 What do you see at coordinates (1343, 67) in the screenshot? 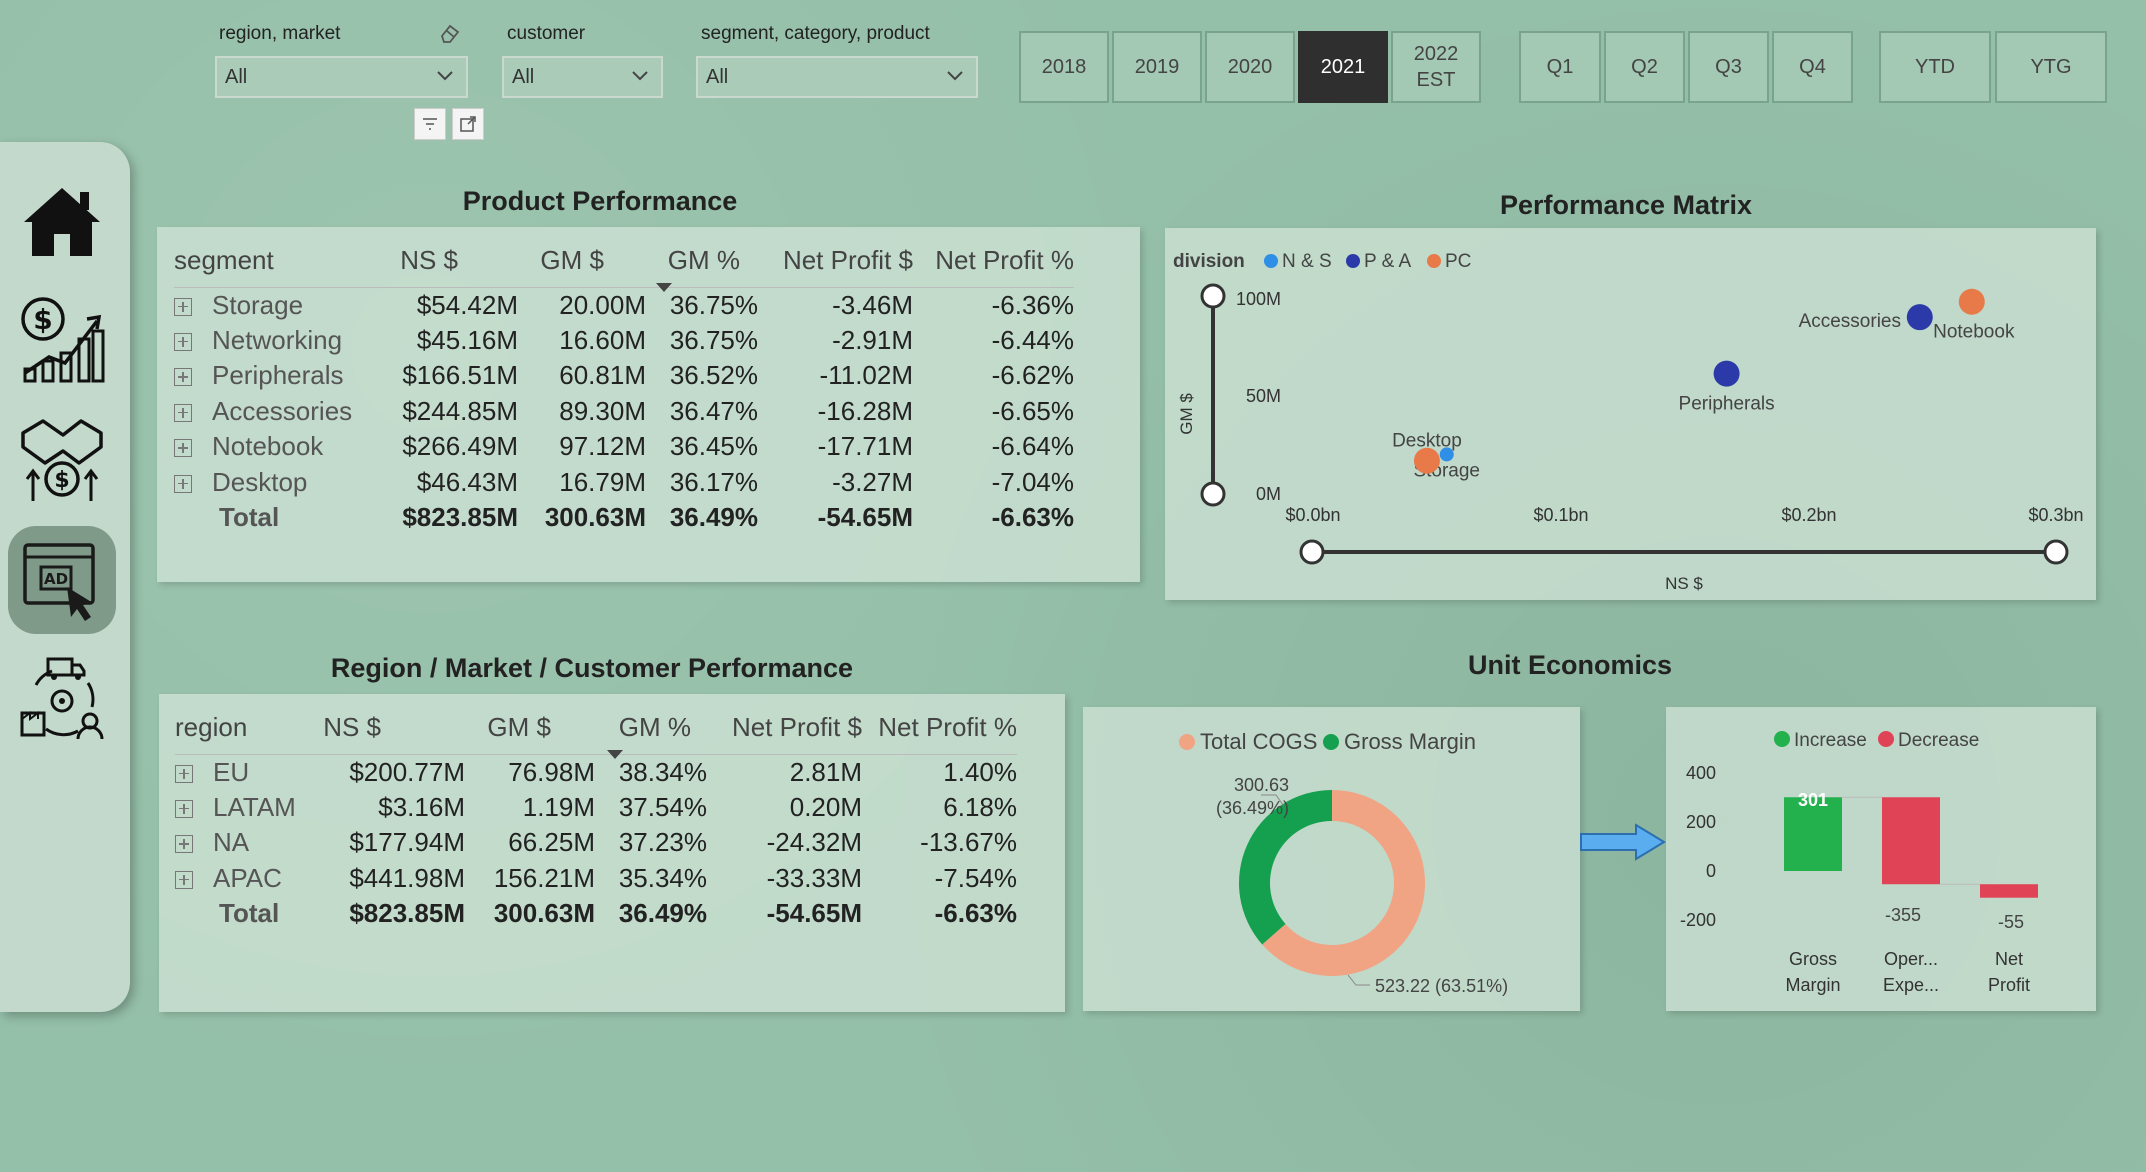
I see `year-button-2021: 2021` at bounding box center [1343, 67].